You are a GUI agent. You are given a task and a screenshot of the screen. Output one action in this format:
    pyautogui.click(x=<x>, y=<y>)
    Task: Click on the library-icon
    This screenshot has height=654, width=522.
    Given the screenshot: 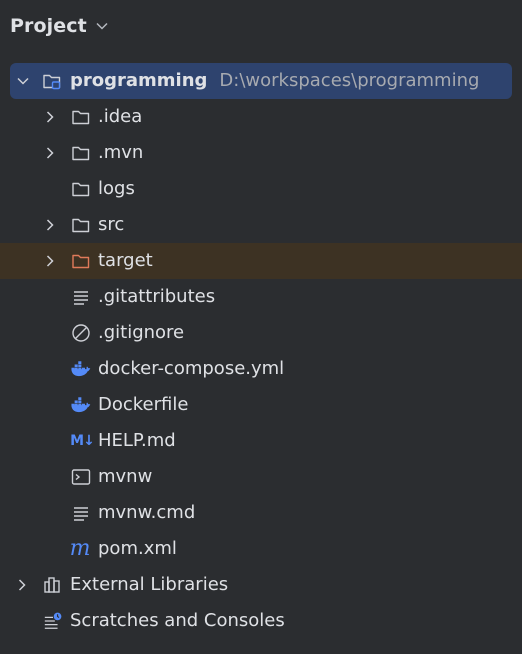 What is the action you would take?
    pyautogui.click(x=53, y=585)
    